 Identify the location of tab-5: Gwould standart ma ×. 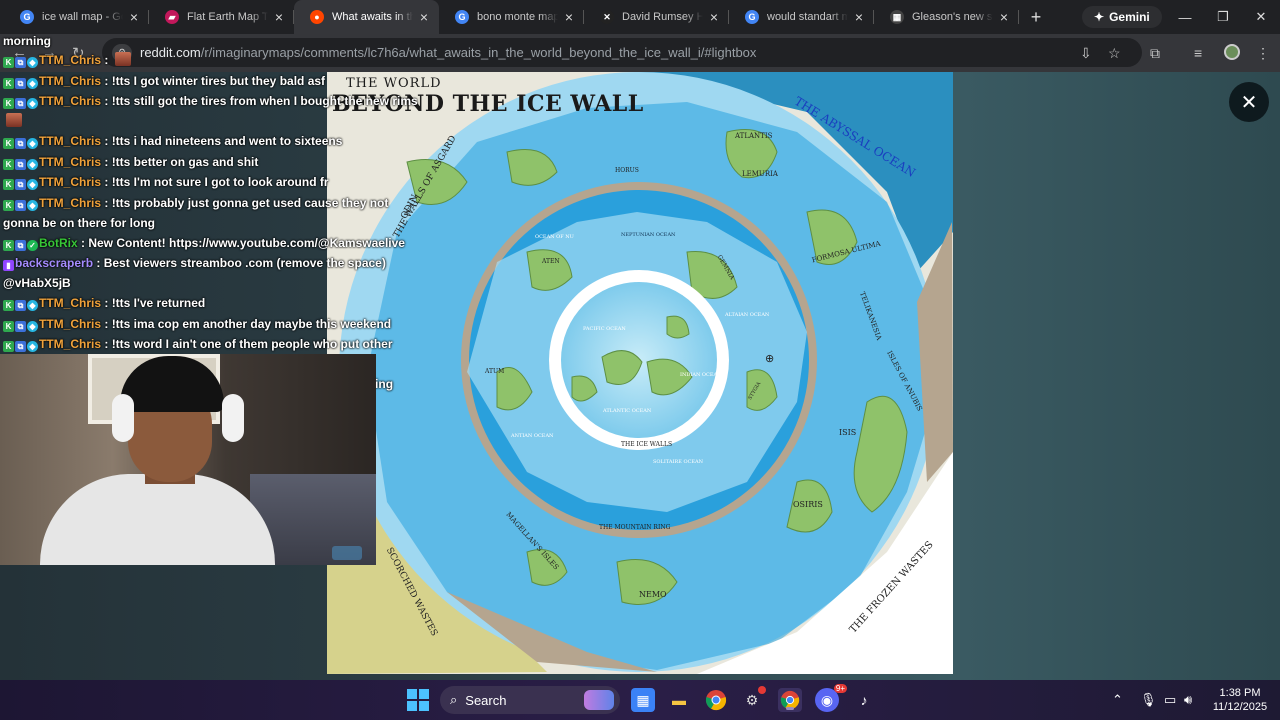
(801, 17).